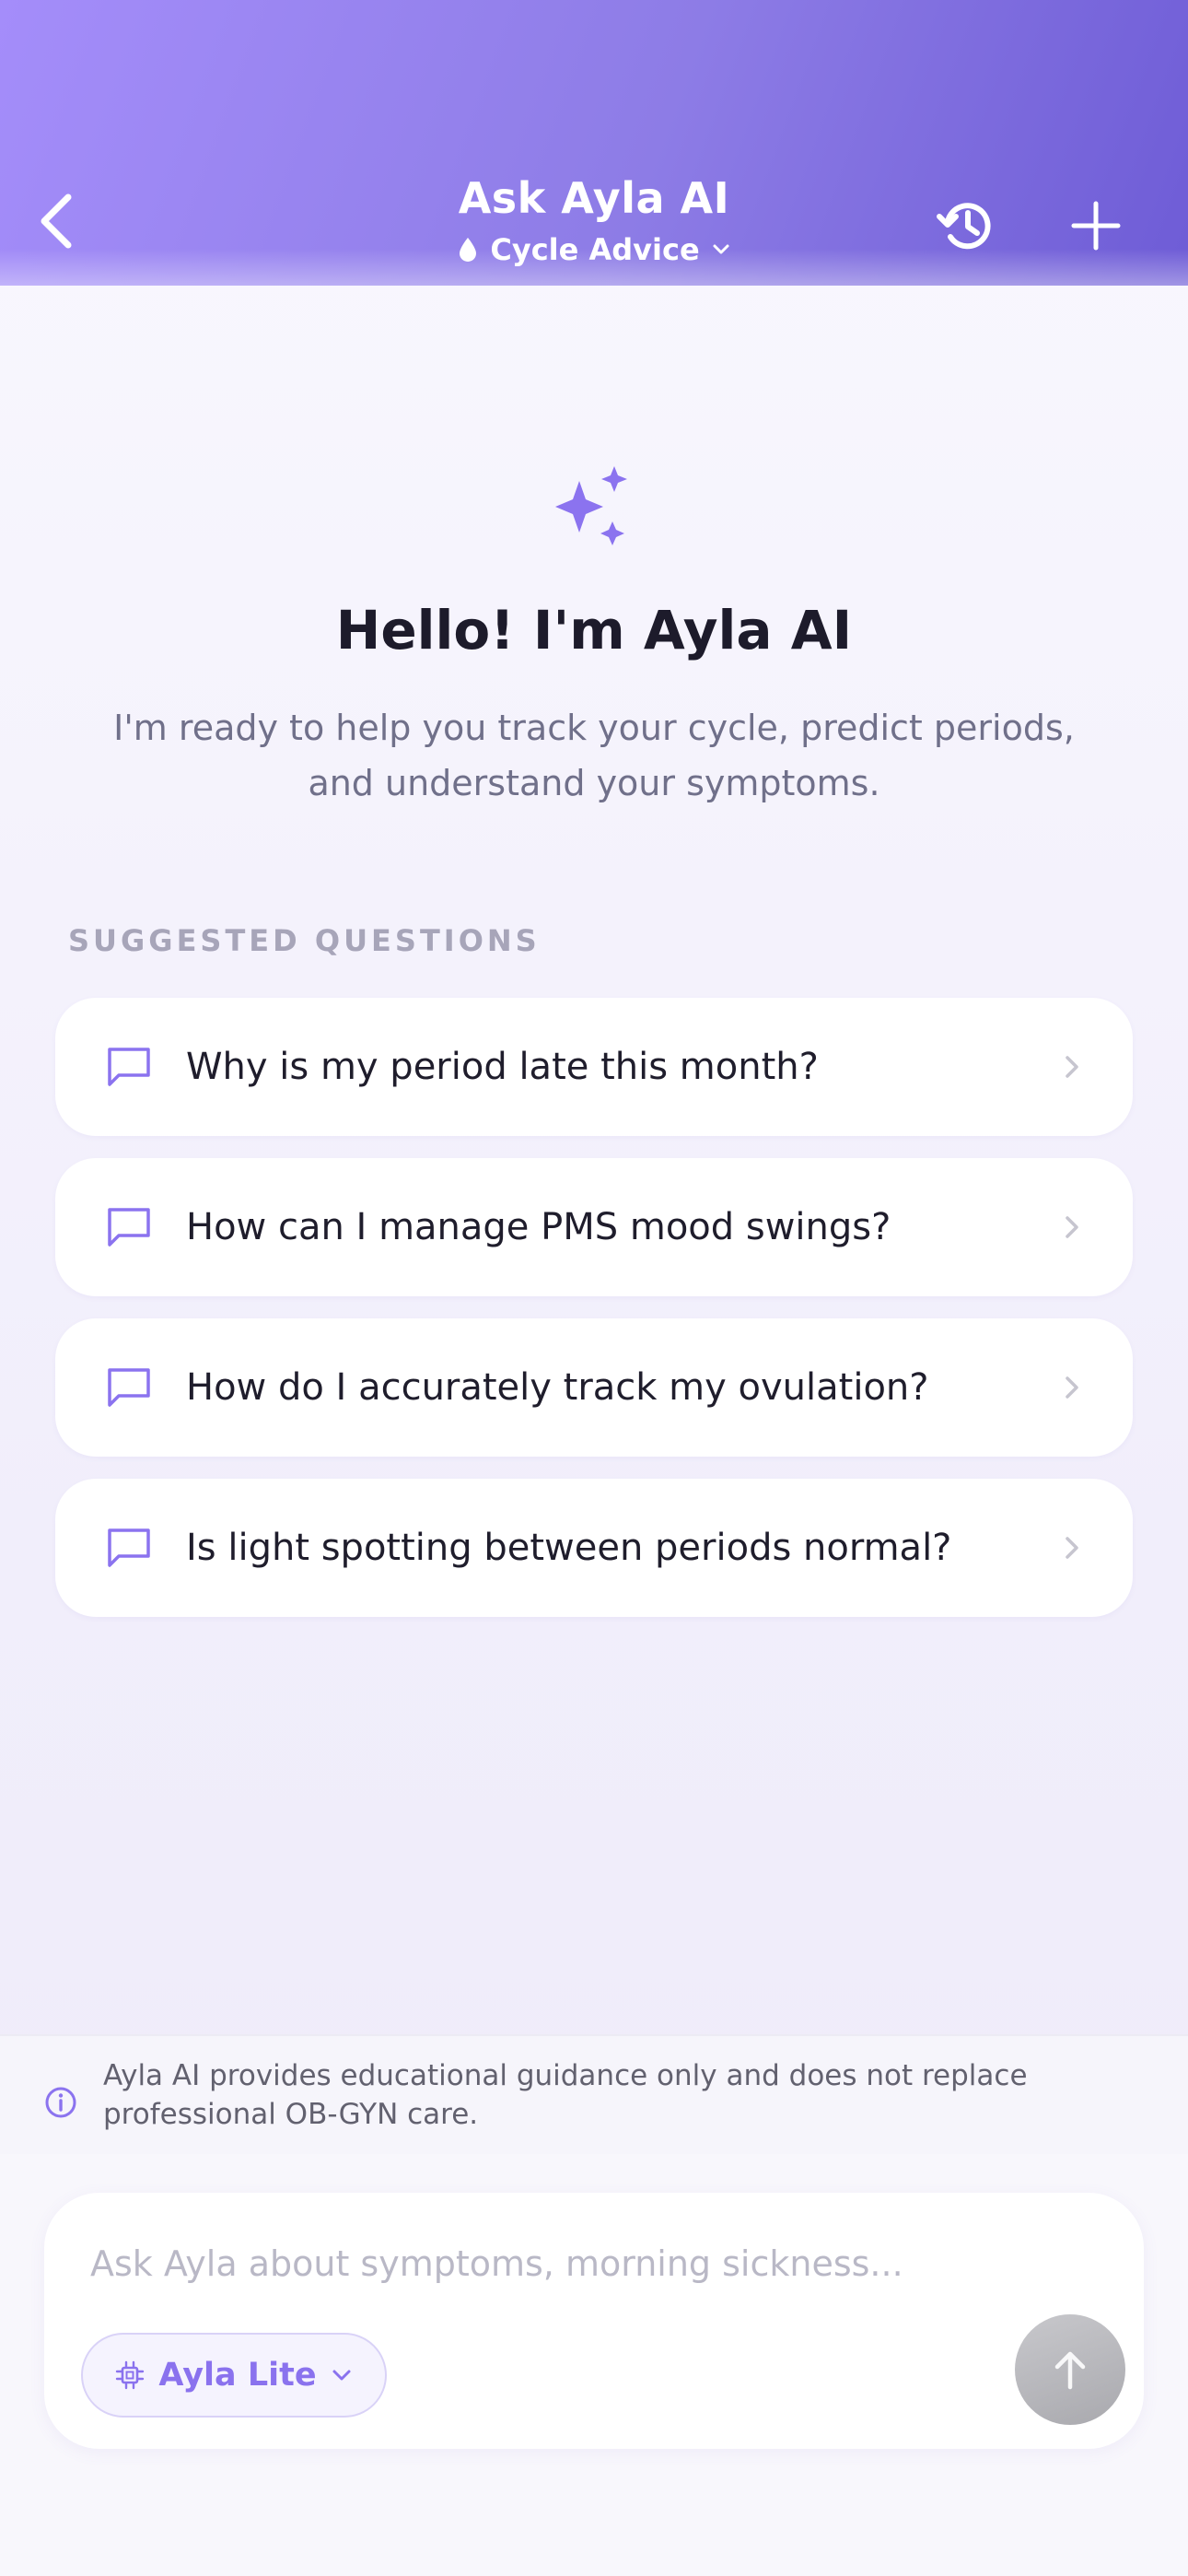  What do you see at coordinates (964, 227) in the screenshot?
I see `history-icon` at bounding box center [964, 227].